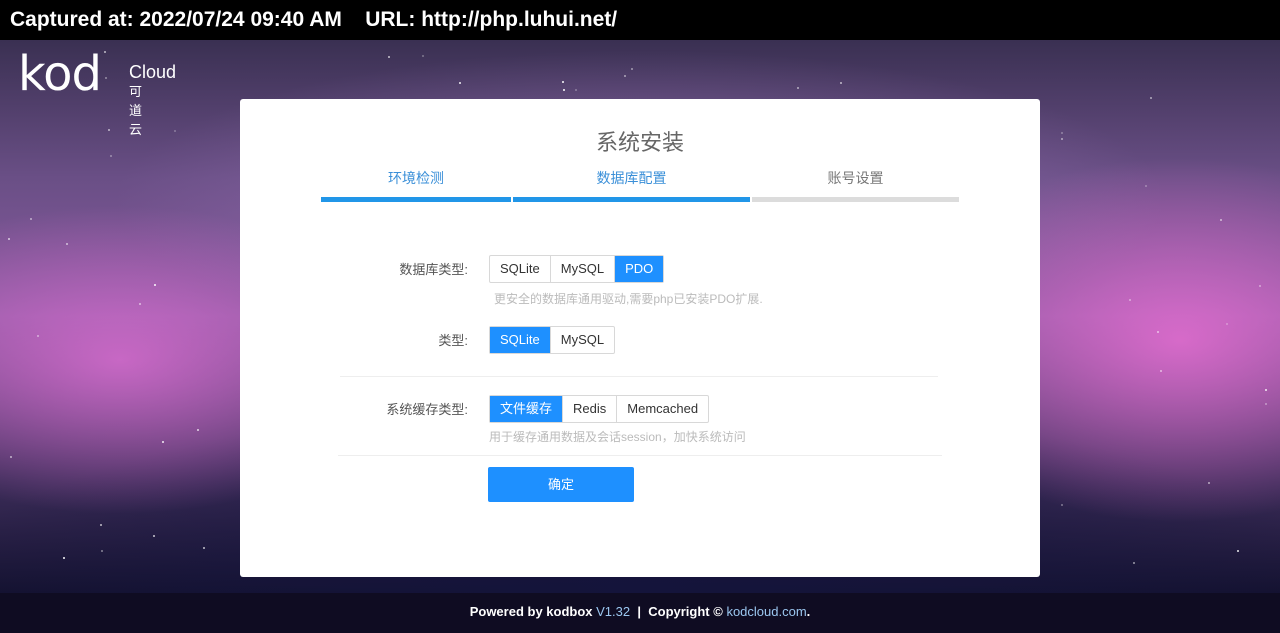 The height and width of the screenshot is (633, 1280). What do you see at coordinates (153, 72) in the screenshot?
I see `logo-cloud-text: Cloud` at bounding box center [153, 72].